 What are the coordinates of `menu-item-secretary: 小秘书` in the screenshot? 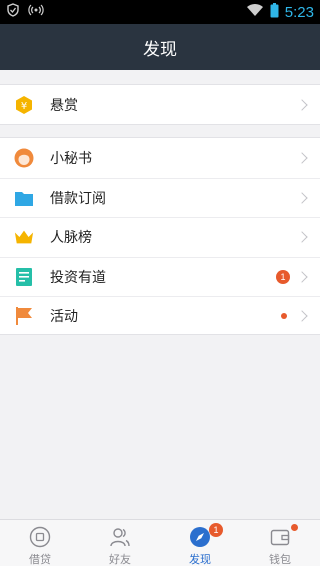 It's located at (160, 158).